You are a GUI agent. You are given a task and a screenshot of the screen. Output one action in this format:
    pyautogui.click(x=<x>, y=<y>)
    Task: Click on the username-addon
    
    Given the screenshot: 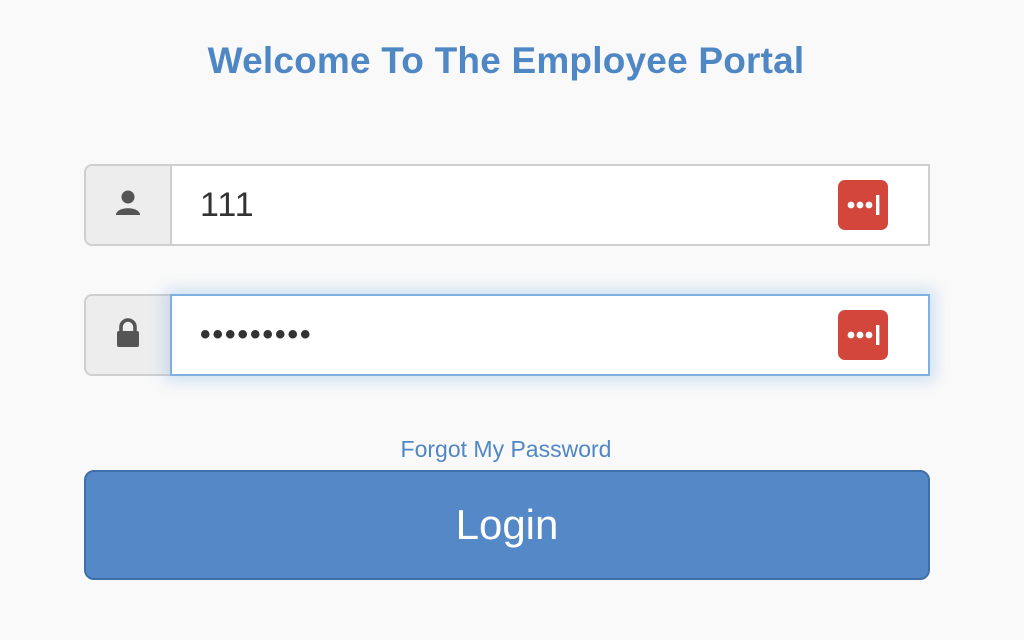 What is the action you would take?
    pyautogui.click(x=127, y=205)
    